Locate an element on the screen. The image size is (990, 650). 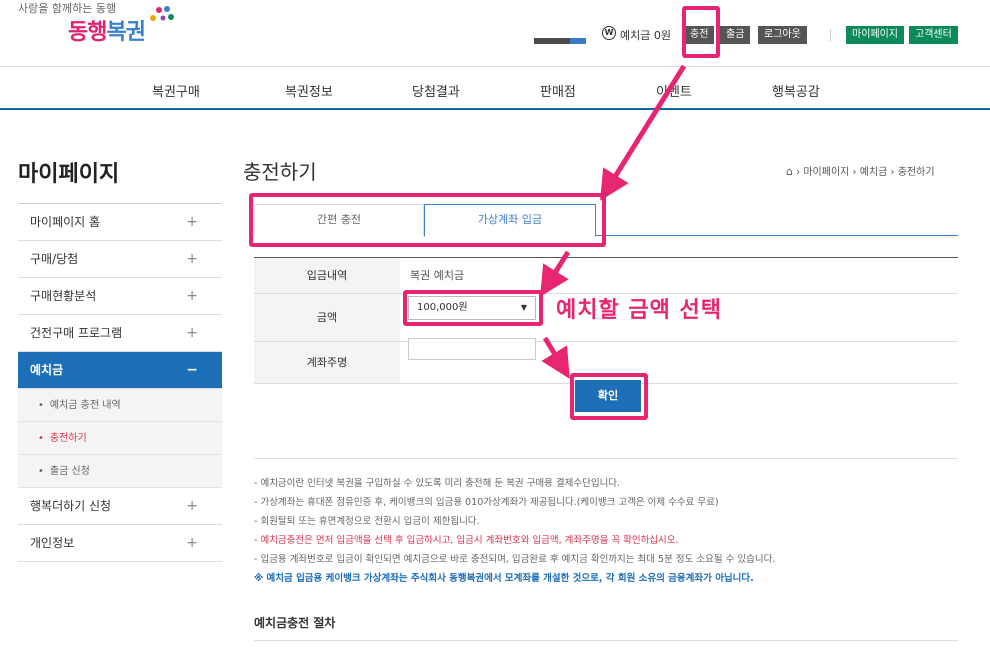
sidebar-subitem-withdraw: • 출금 신청 is located at coordinates (120, 471).